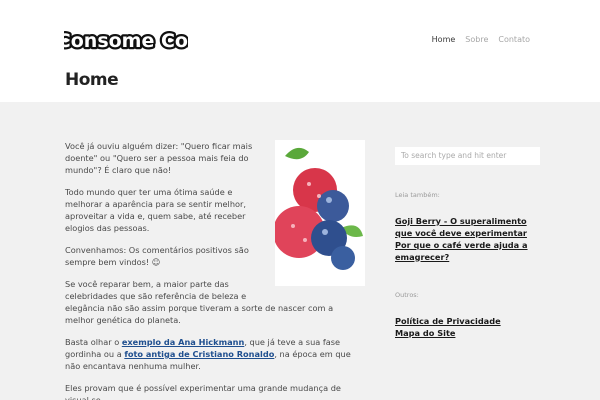 Image resolution: width=600 pixels, height=400 pixels. What do you see at coordinates (320, 213) in the screenshot?
I see `berries-image` at bounding box center [320, 213].